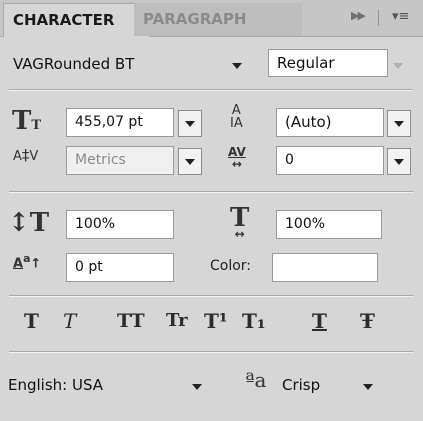  I want to click on antialias-chevron-down-icon, so click(368, 387).